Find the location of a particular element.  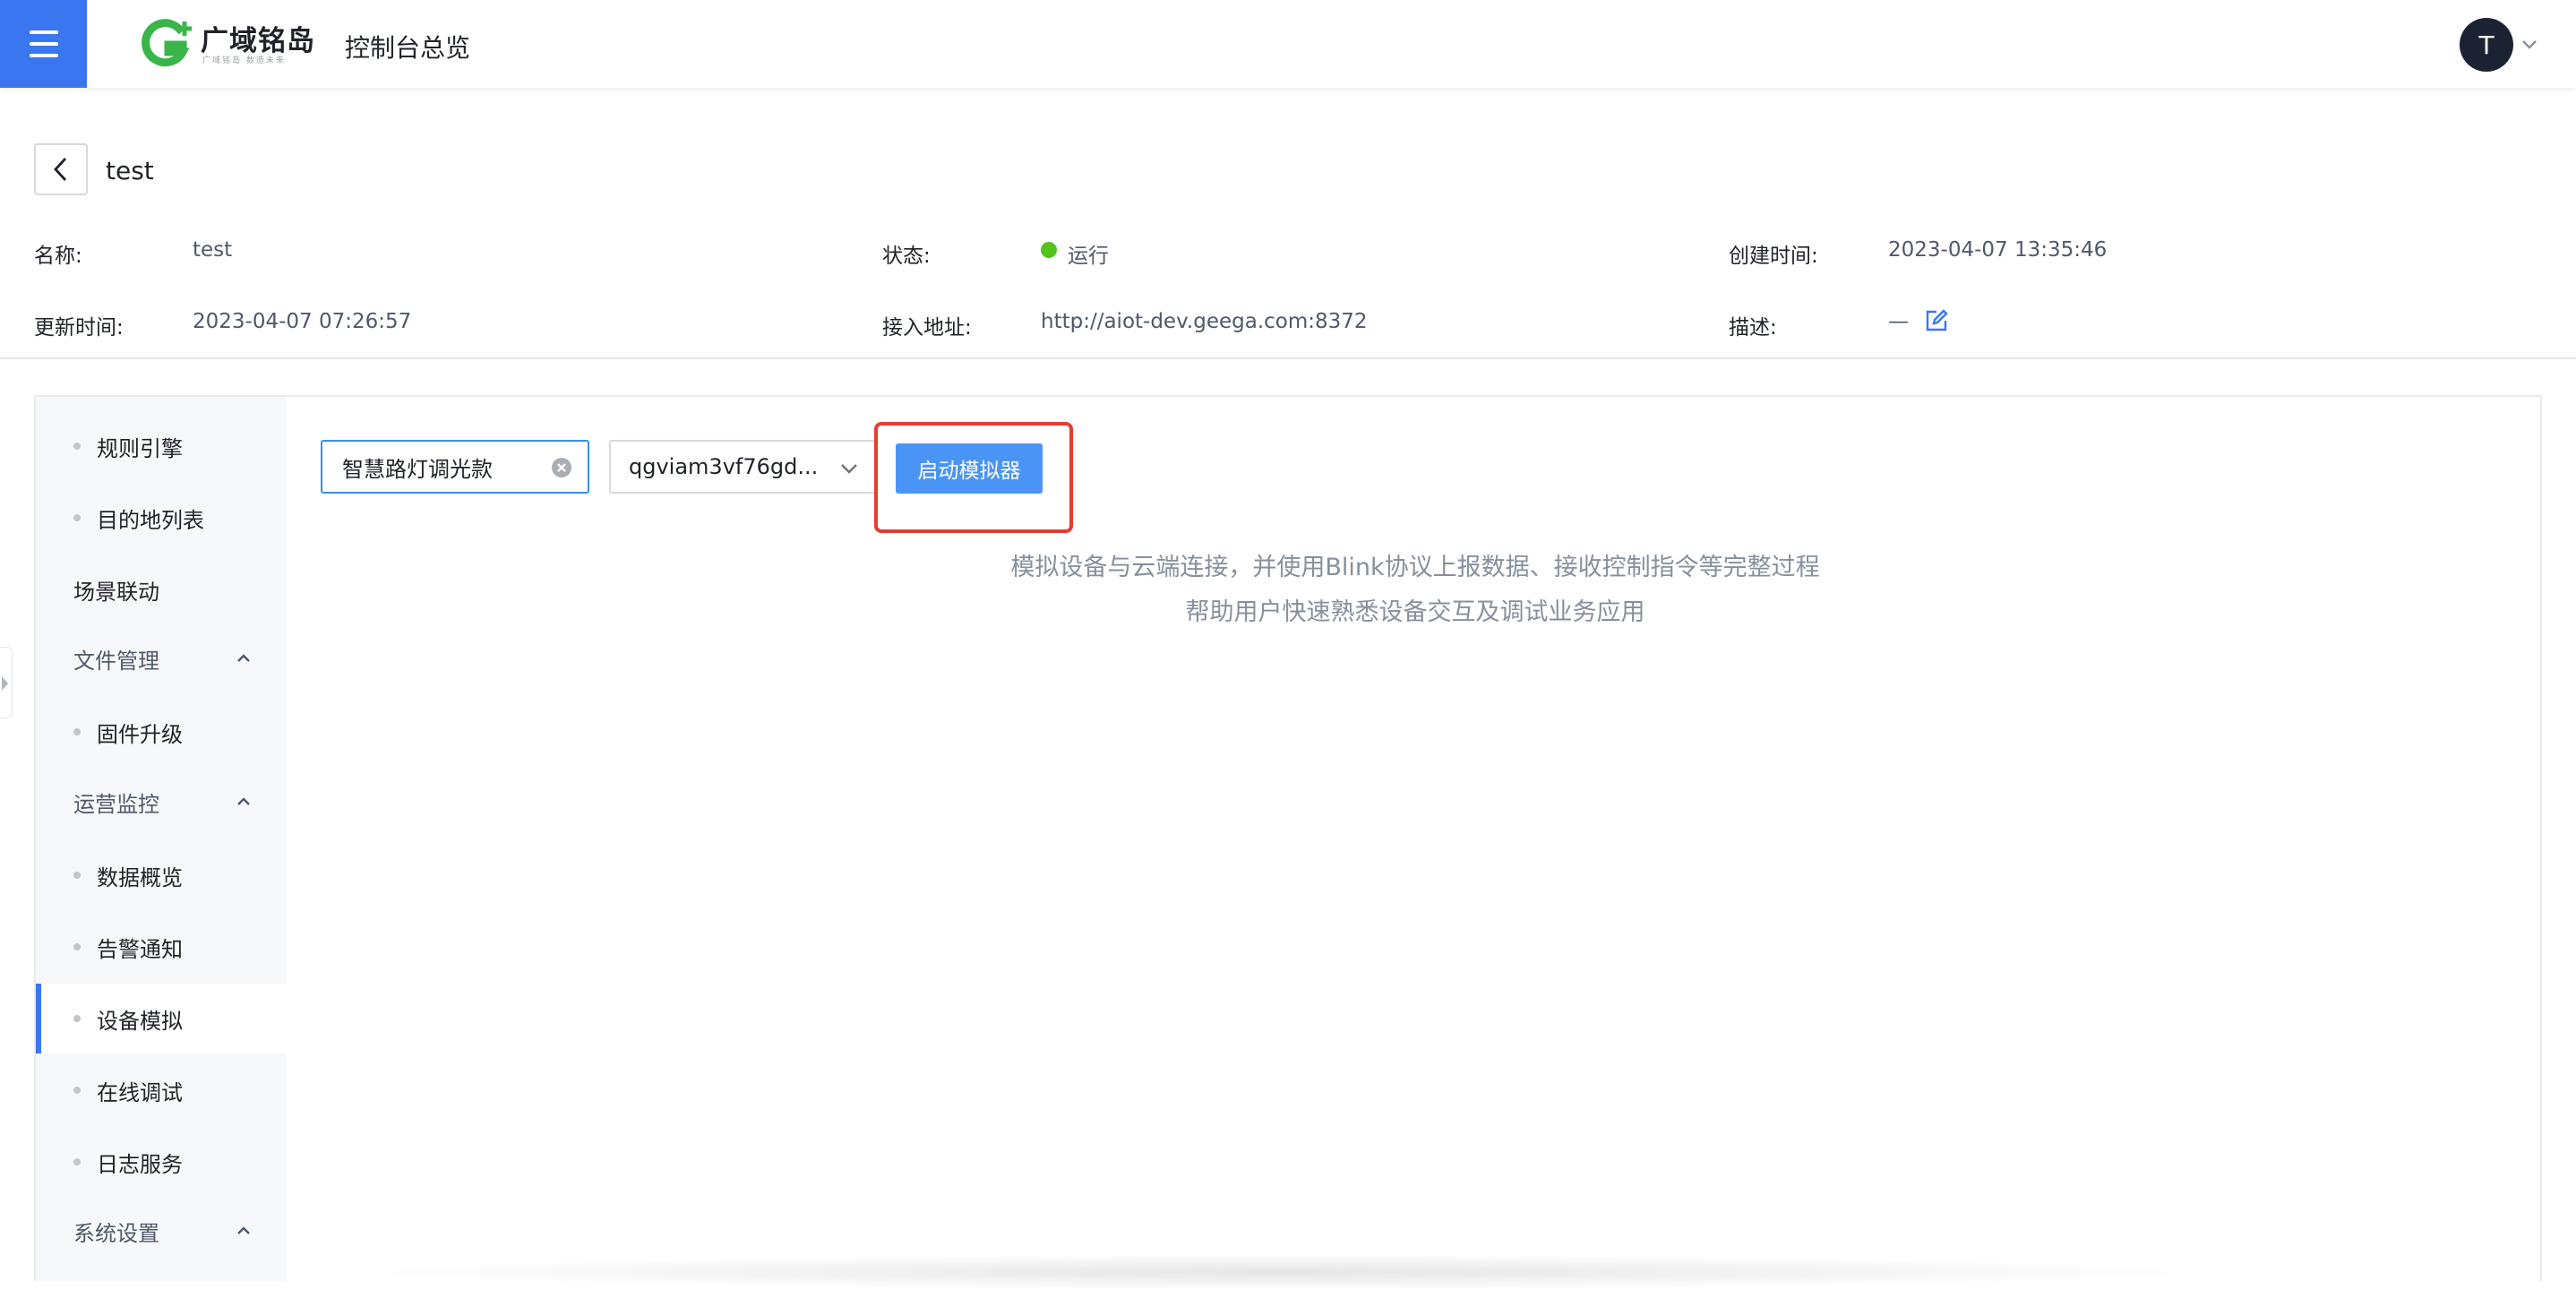

product-select-input: 智慧路灯调光款 is located at coordinates (455, 467).